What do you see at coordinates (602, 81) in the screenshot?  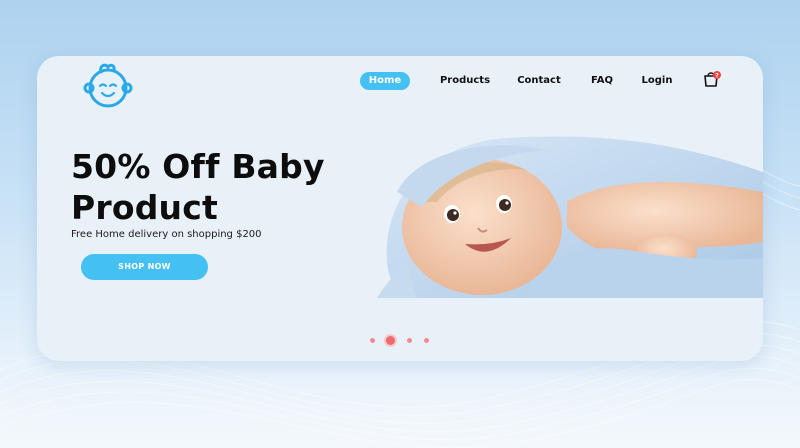 I see `nav-faq: FAQ` at bounding box center [602, 81].